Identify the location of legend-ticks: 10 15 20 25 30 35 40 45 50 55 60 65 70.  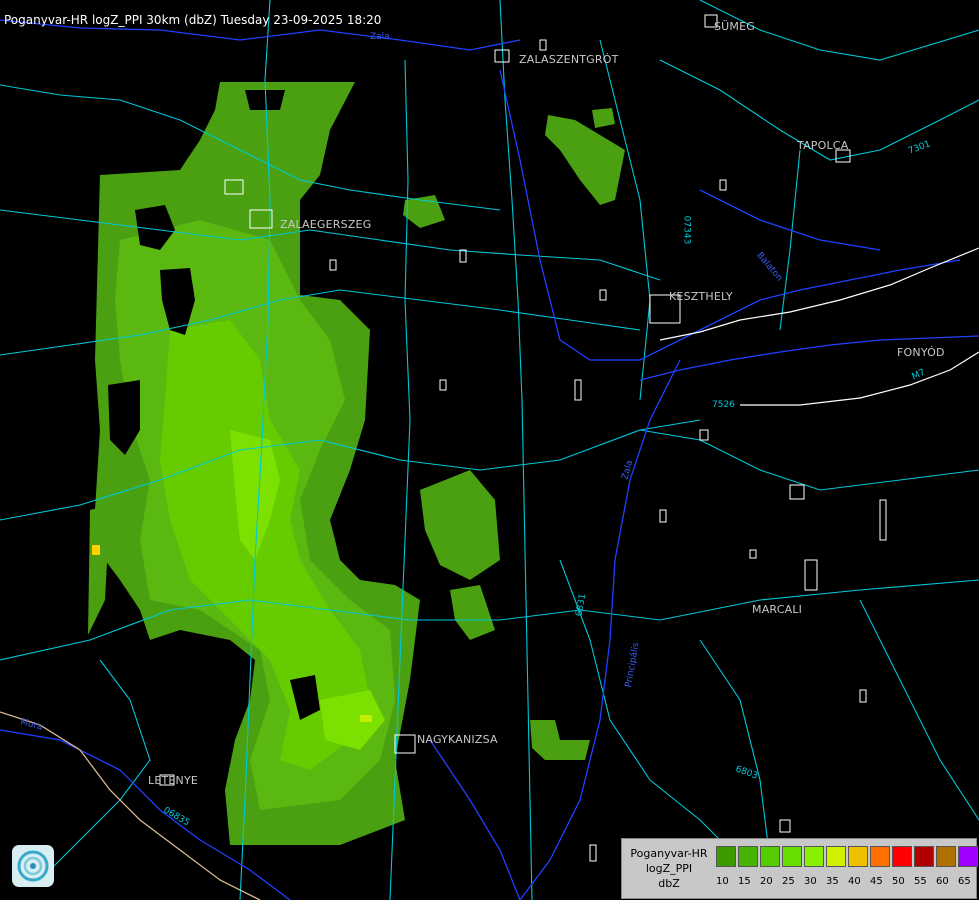
(847, 881).